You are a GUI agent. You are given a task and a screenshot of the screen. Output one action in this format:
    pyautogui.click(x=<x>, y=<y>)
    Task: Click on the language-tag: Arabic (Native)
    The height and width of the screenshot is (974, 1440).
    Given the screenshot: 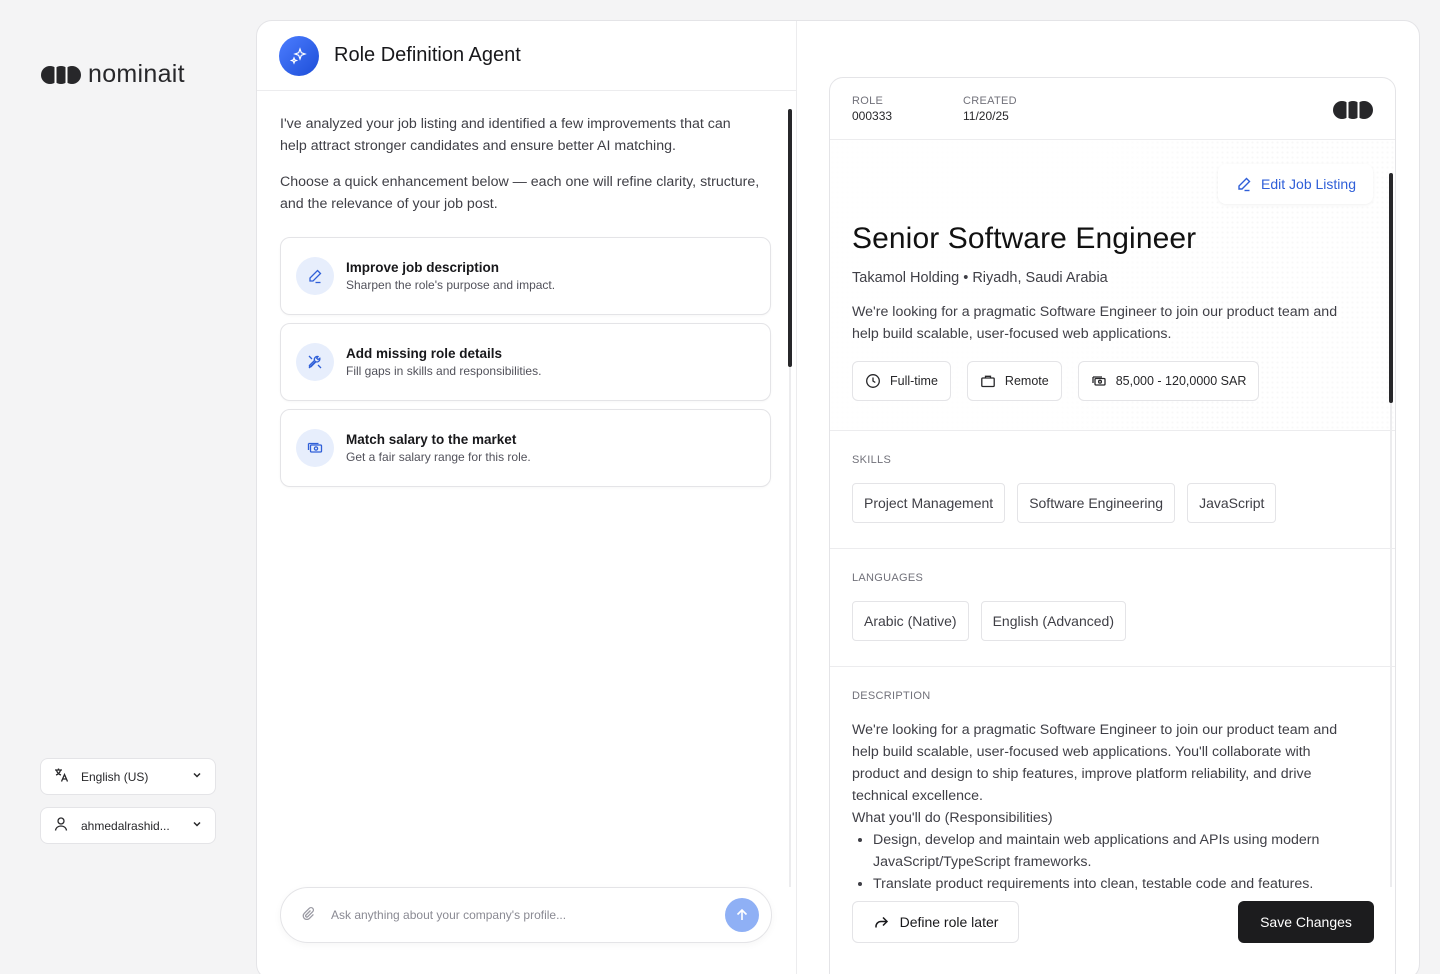 What is the action you would take?
    pyautogui.click(x=910, y=621)
    